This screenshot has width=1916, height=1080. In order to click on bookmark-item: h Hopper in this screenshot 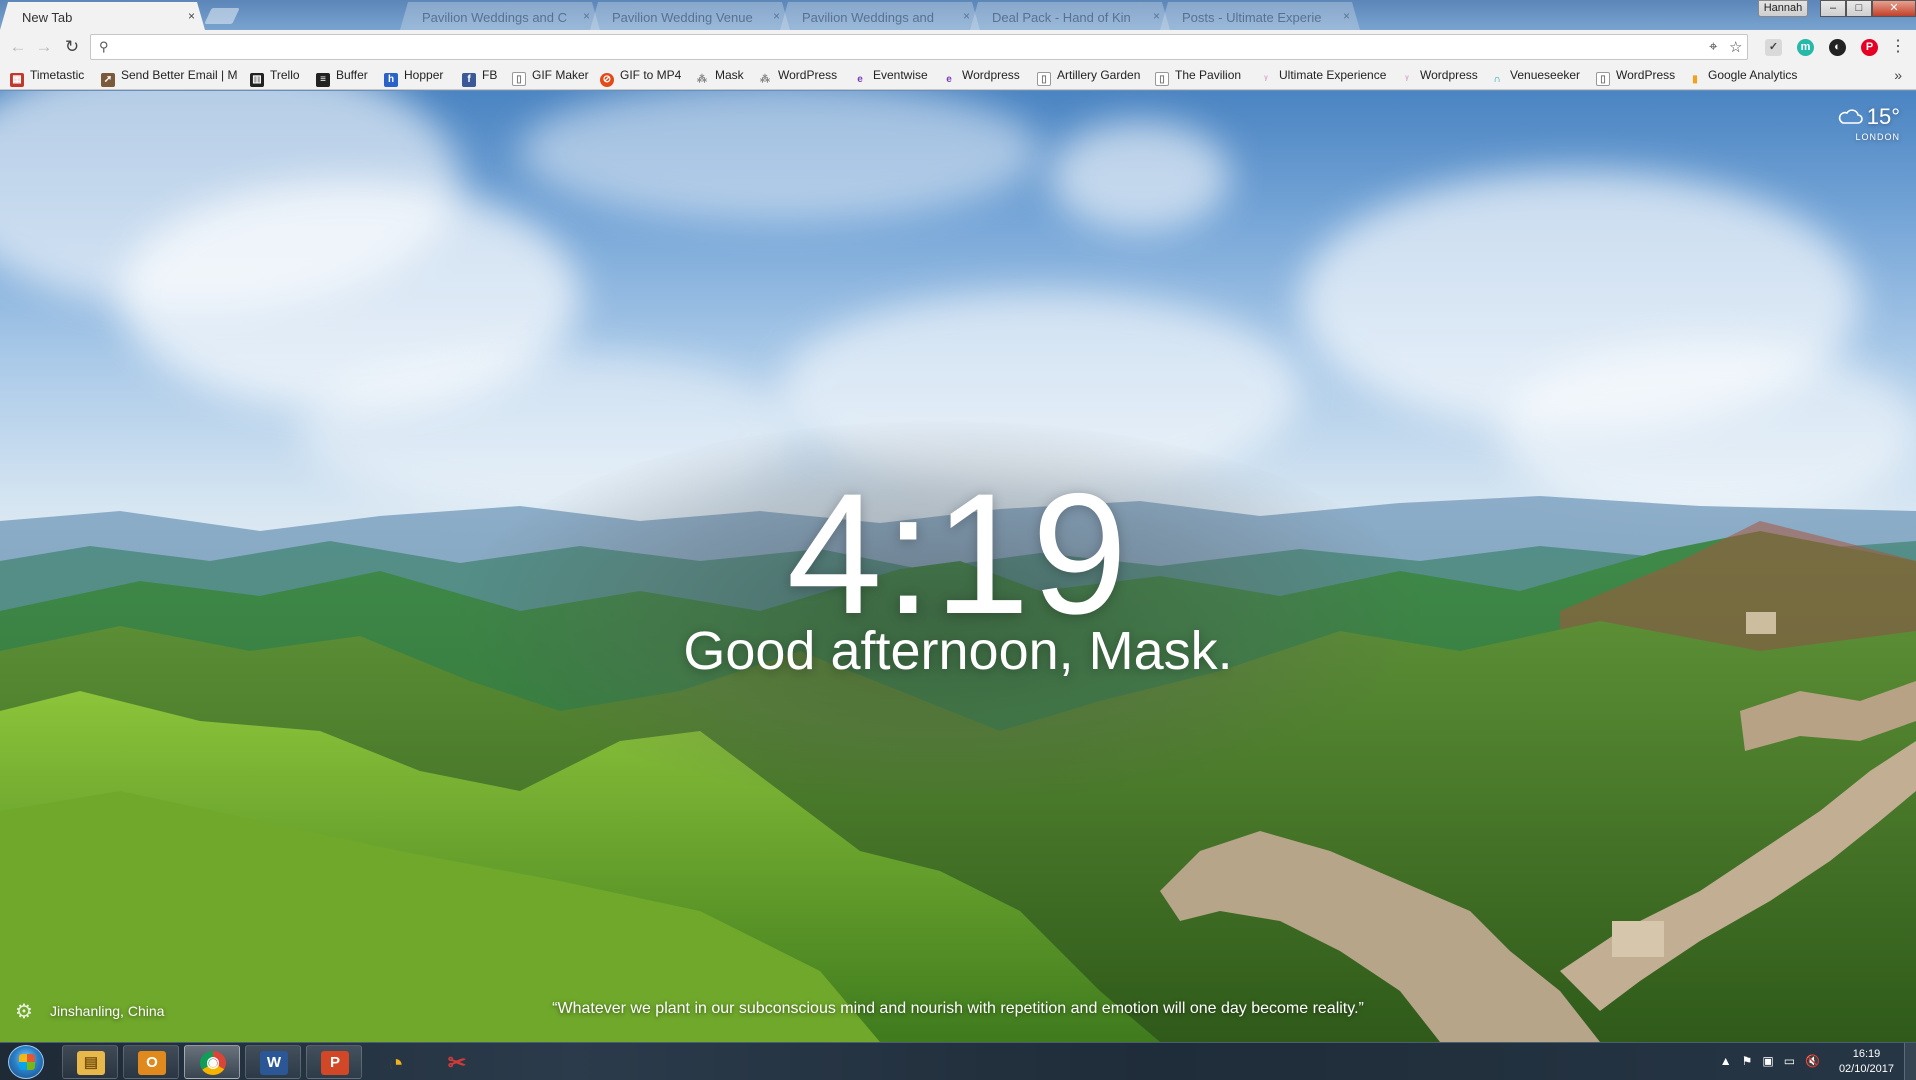, I will do `click(413, 77)`.